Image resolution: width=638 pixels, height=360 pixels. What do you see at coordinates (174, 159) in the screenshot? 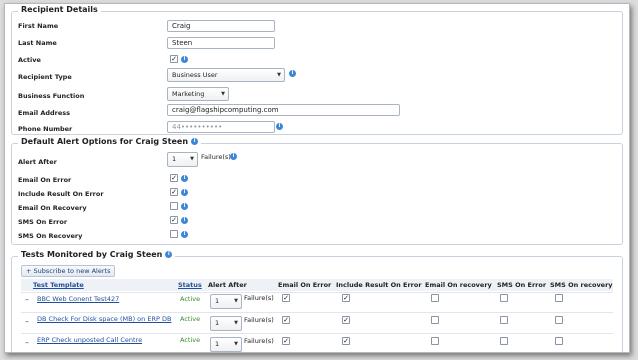
I see `alert-after-value: 1` at bounding box center [174, 159].